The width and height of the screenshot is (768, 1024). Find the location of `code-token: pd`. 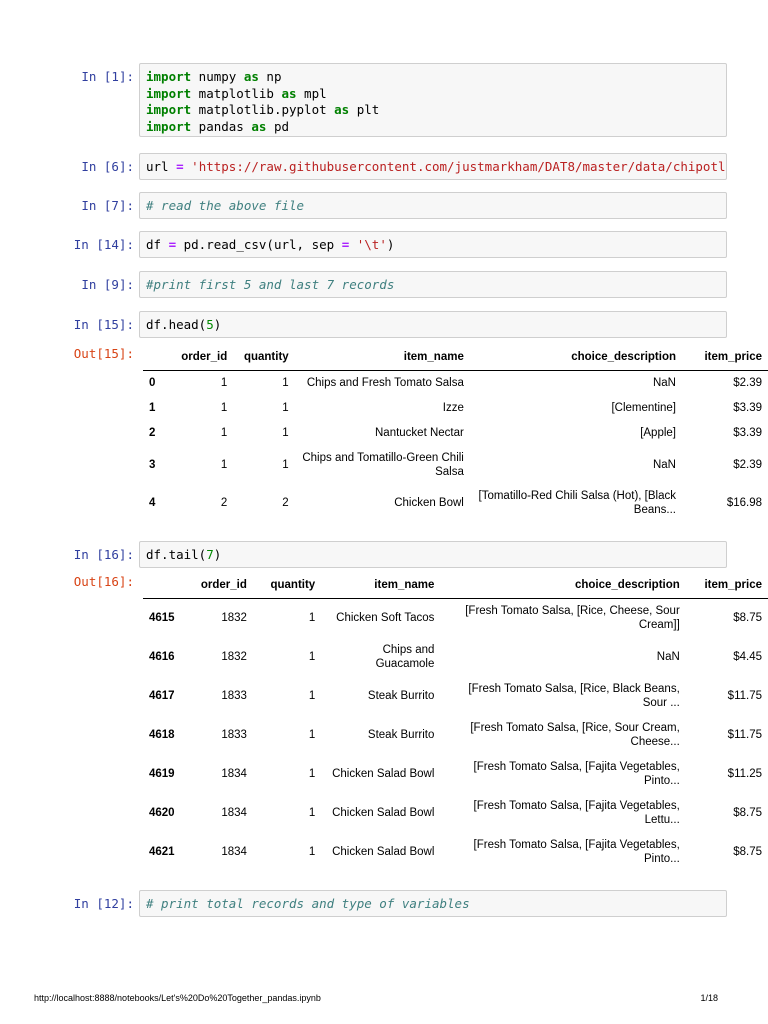

code-token: pd is located at coordinates (278, 126).